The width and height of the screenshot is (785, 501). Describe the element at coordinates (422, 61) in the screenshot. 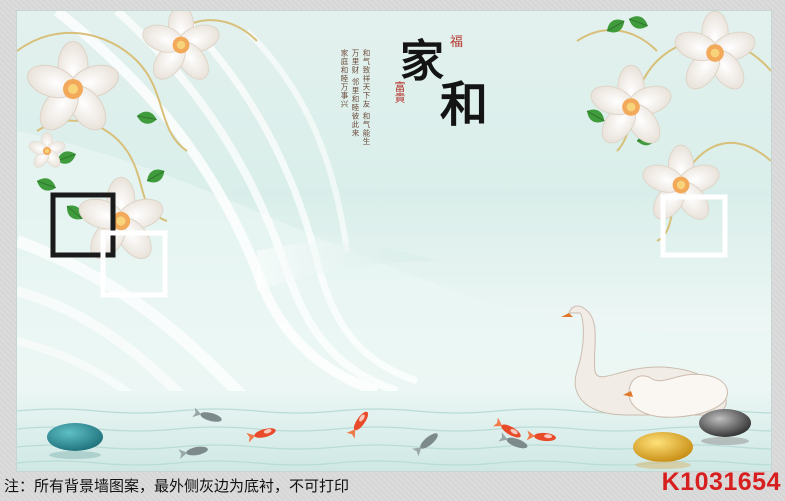

I see `calligraphy-char-jia: 家` at that location.